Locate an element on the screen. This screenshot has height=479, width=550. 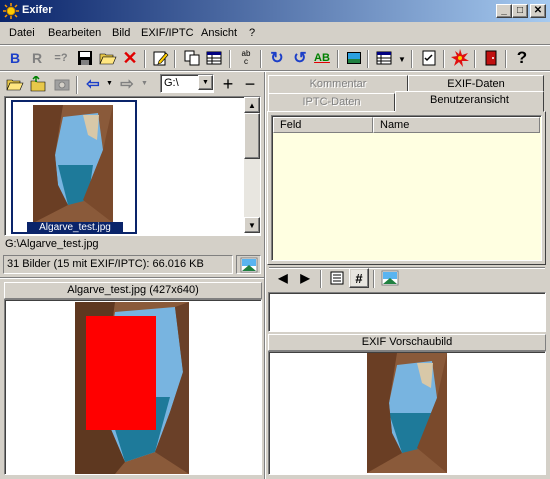
menu-datei: Datei is located at coordinates (22, 33).